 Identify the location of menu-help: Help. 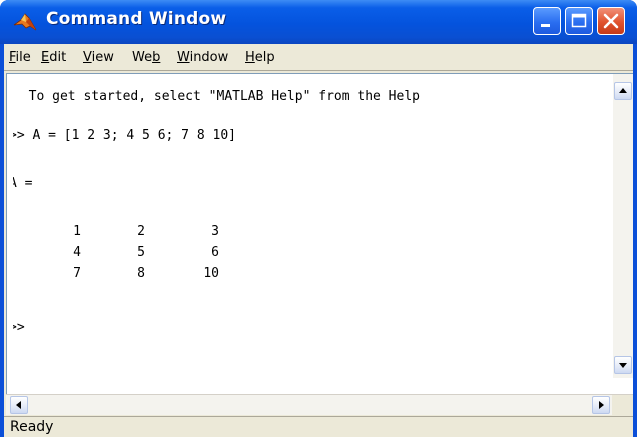
(260, 57).